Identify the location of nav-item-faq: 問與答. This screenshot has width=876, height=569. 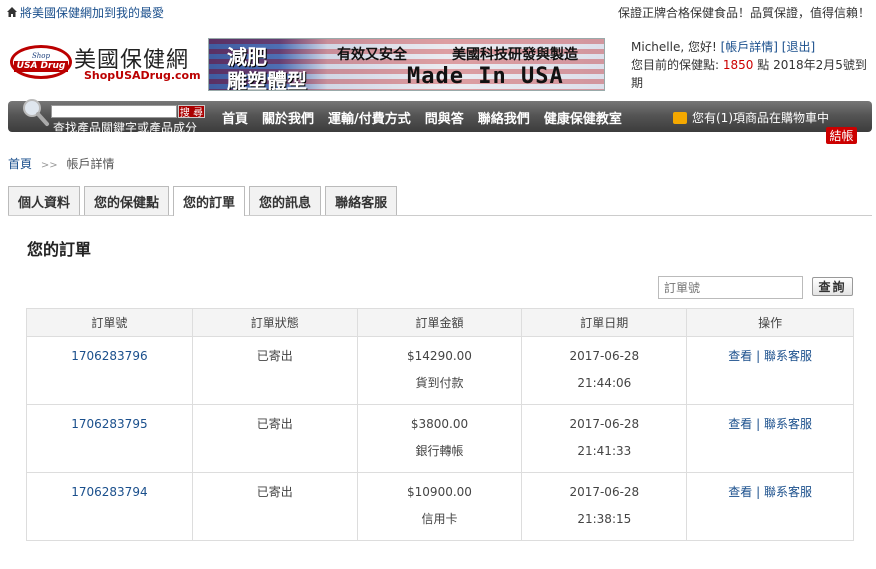
(444, 117).